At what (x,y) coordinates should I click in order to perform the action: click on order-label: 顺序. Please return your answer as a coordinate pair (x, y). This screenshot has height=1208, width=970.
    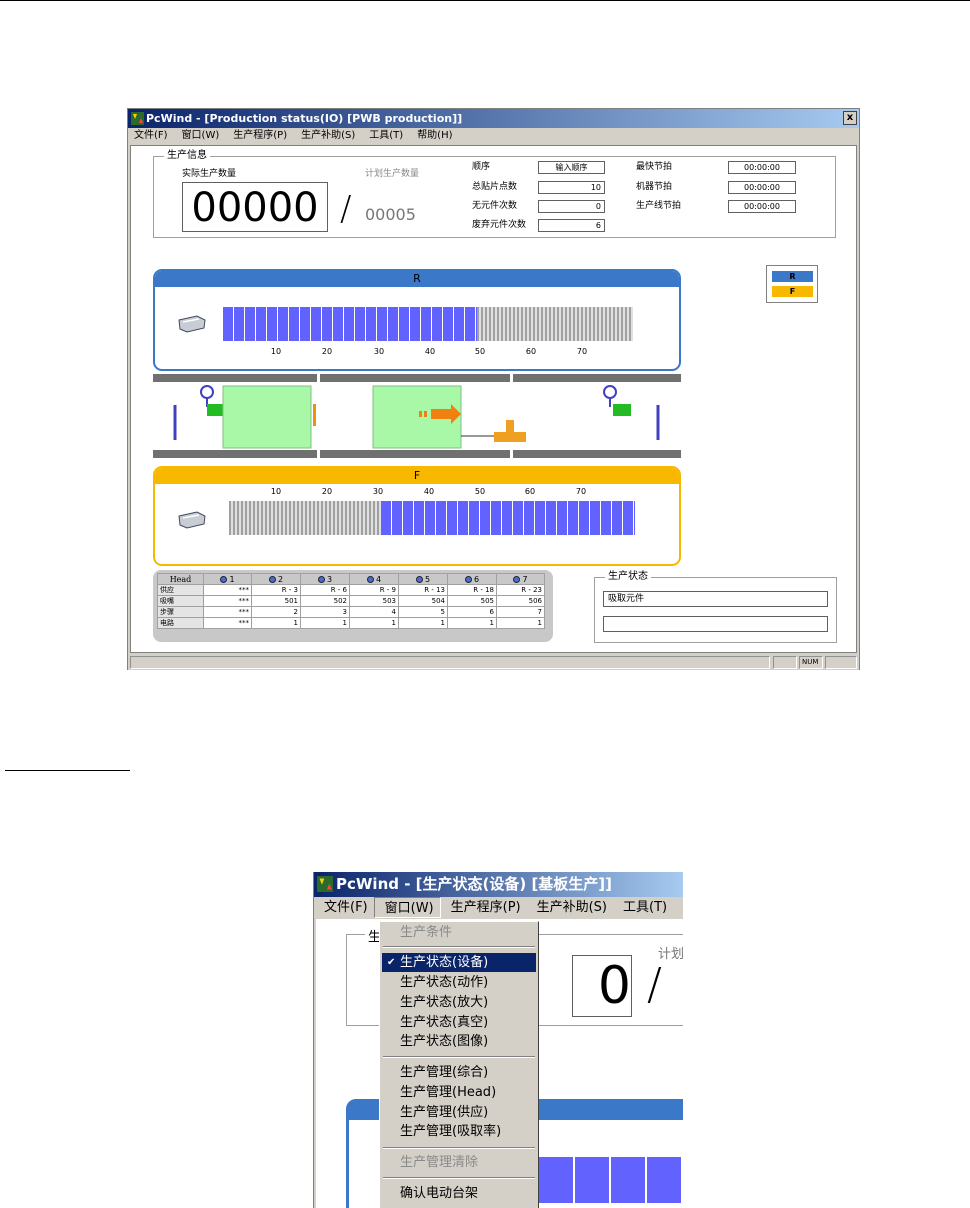
    Looking at the image, I should click on (481, 167).